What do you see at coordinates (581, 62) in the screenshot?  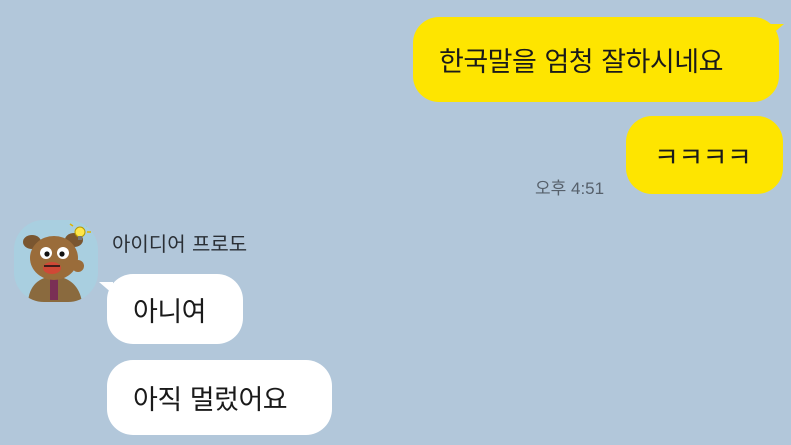 I see `message-text: 한국말을 엄청 잘하시네요` at bounding box center [581, 62].